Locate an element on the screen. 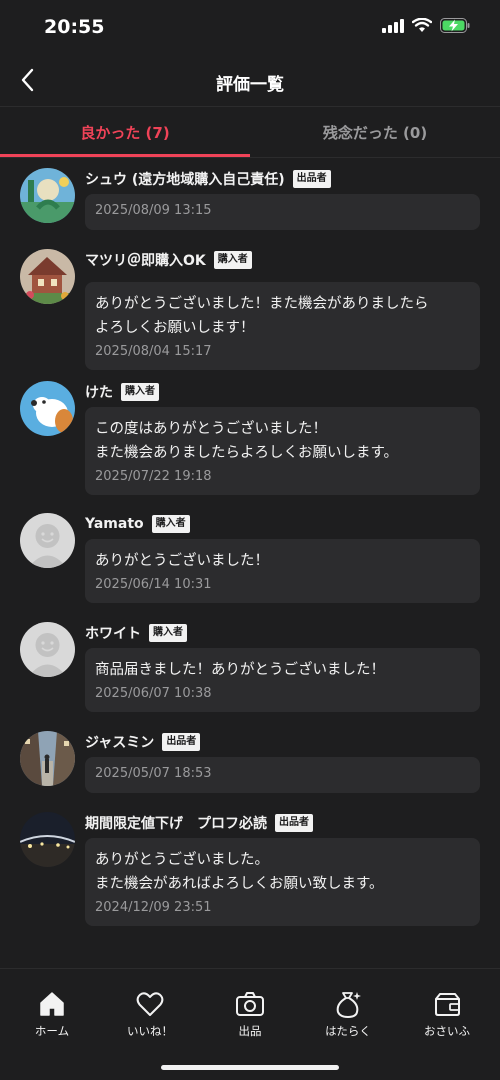 This screenshot has height=1080, width=500. bottom-nav-home: ホーム is located at coordinates (52, 1014).